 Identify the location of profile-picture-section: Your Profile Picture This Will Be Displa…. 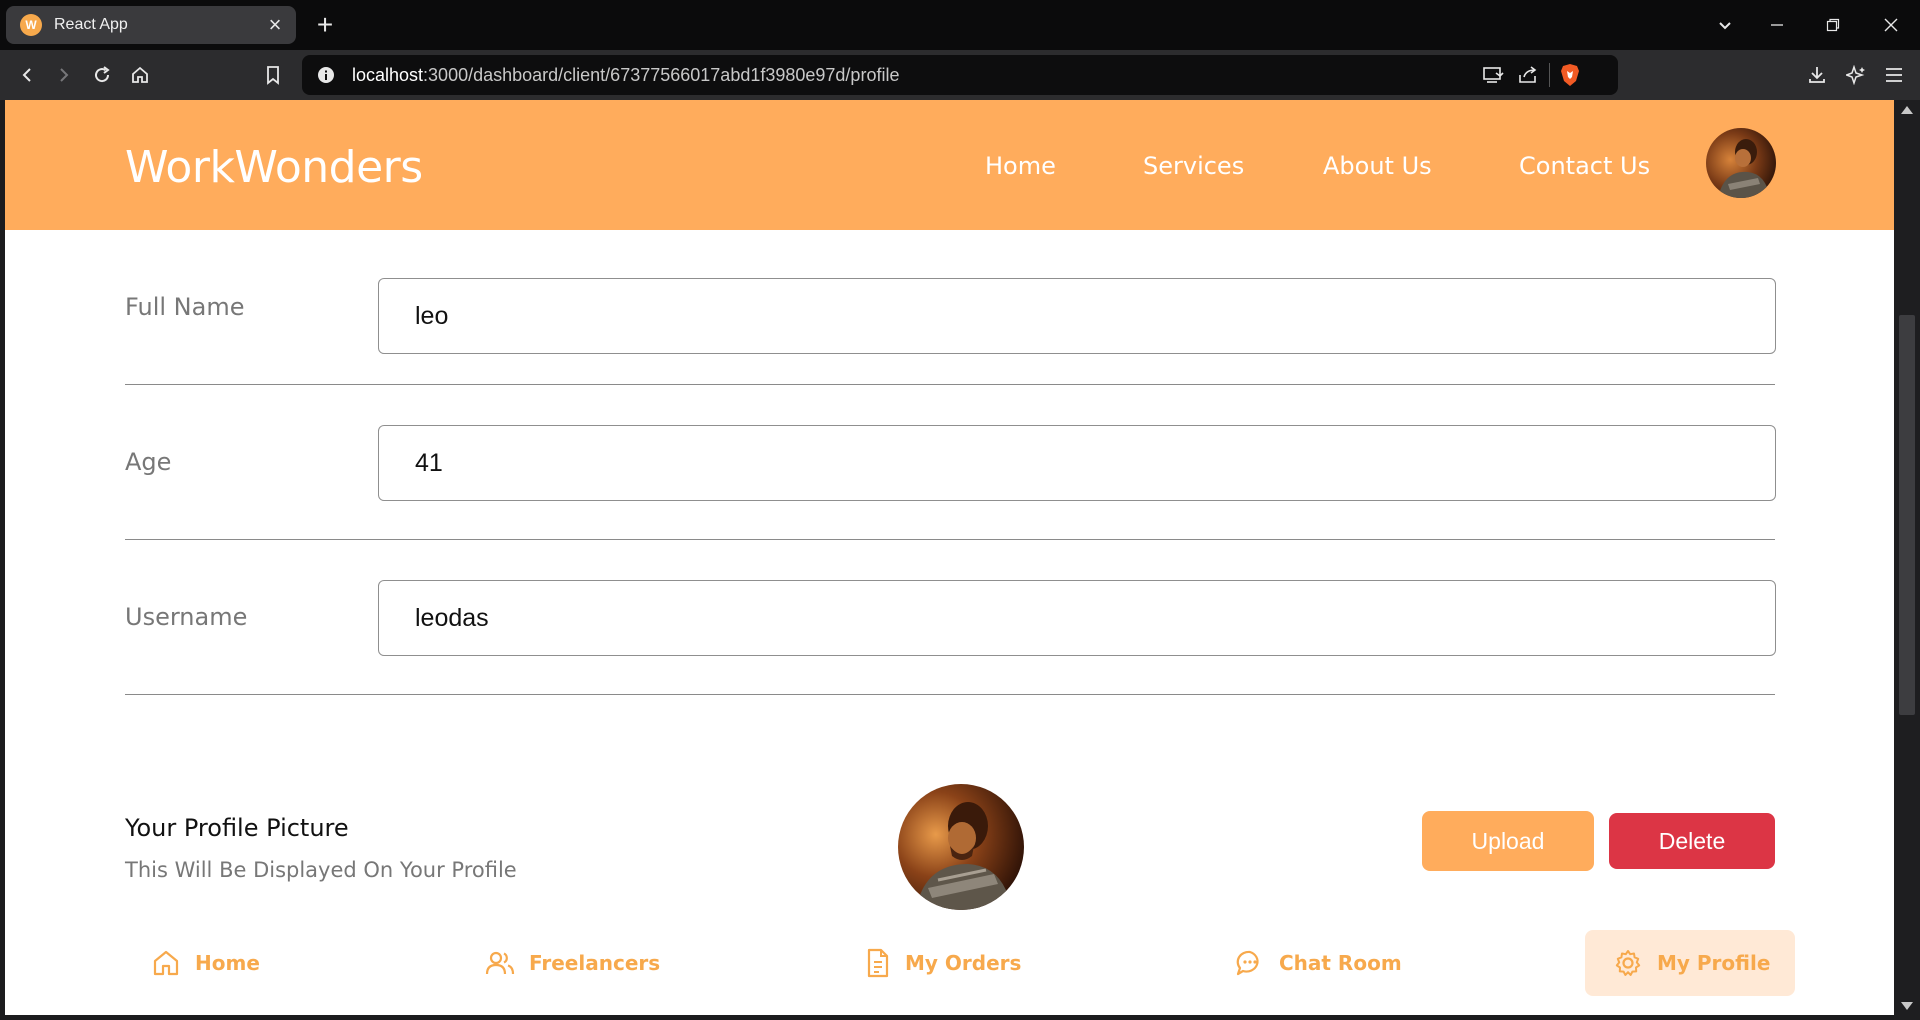
(950, 850).